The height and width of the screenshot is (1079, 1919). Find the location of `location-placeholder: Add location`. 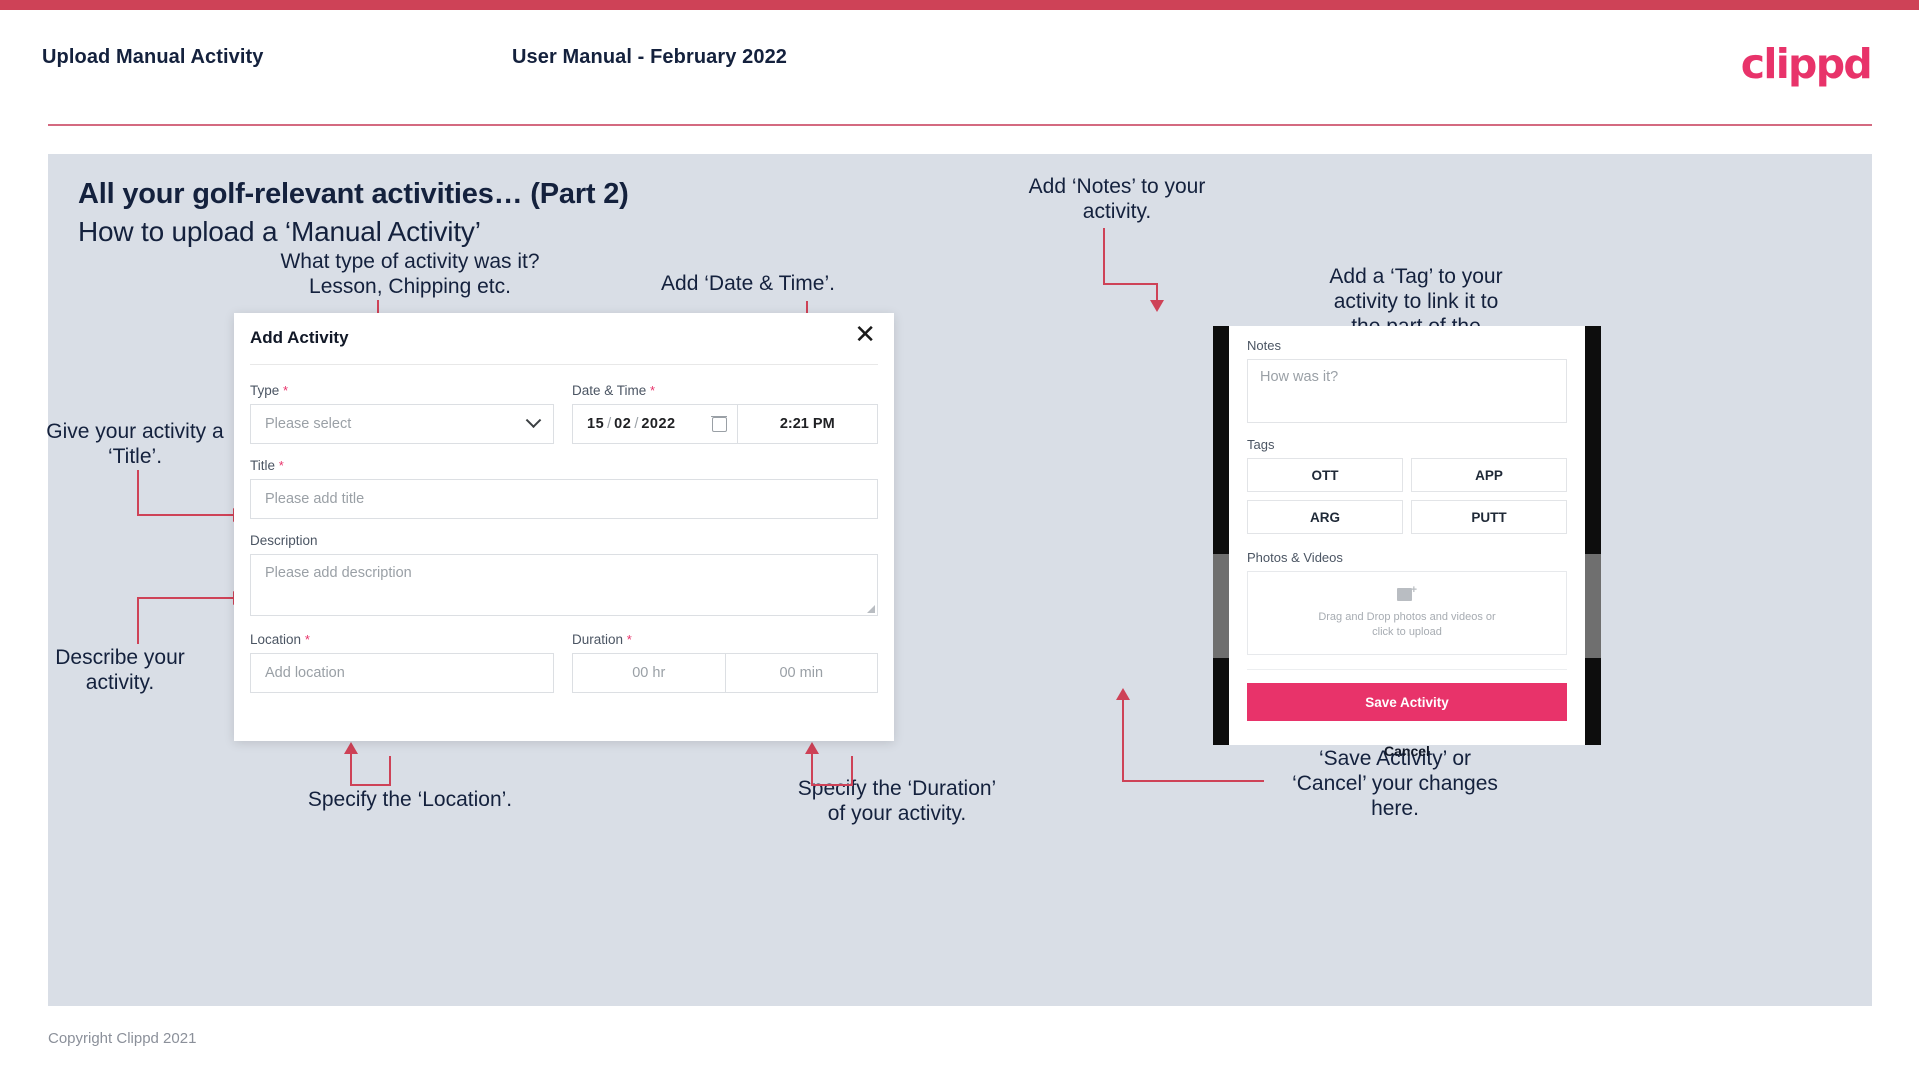

location-placeholder: Add location is located at coordinates (305, 673).